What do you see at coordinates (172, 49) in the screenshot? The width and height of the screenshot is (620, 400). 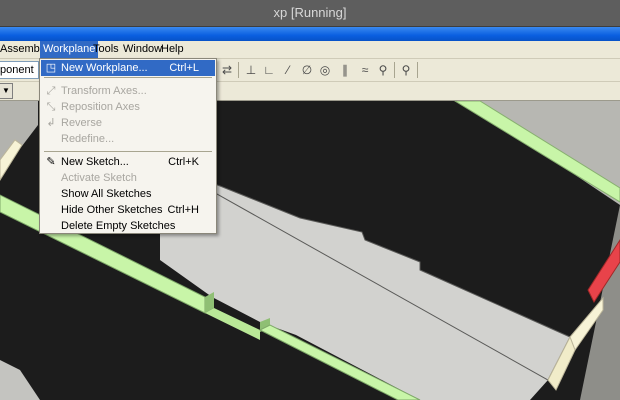 I see `menu-help: Help` at bounding box center [172, 49].